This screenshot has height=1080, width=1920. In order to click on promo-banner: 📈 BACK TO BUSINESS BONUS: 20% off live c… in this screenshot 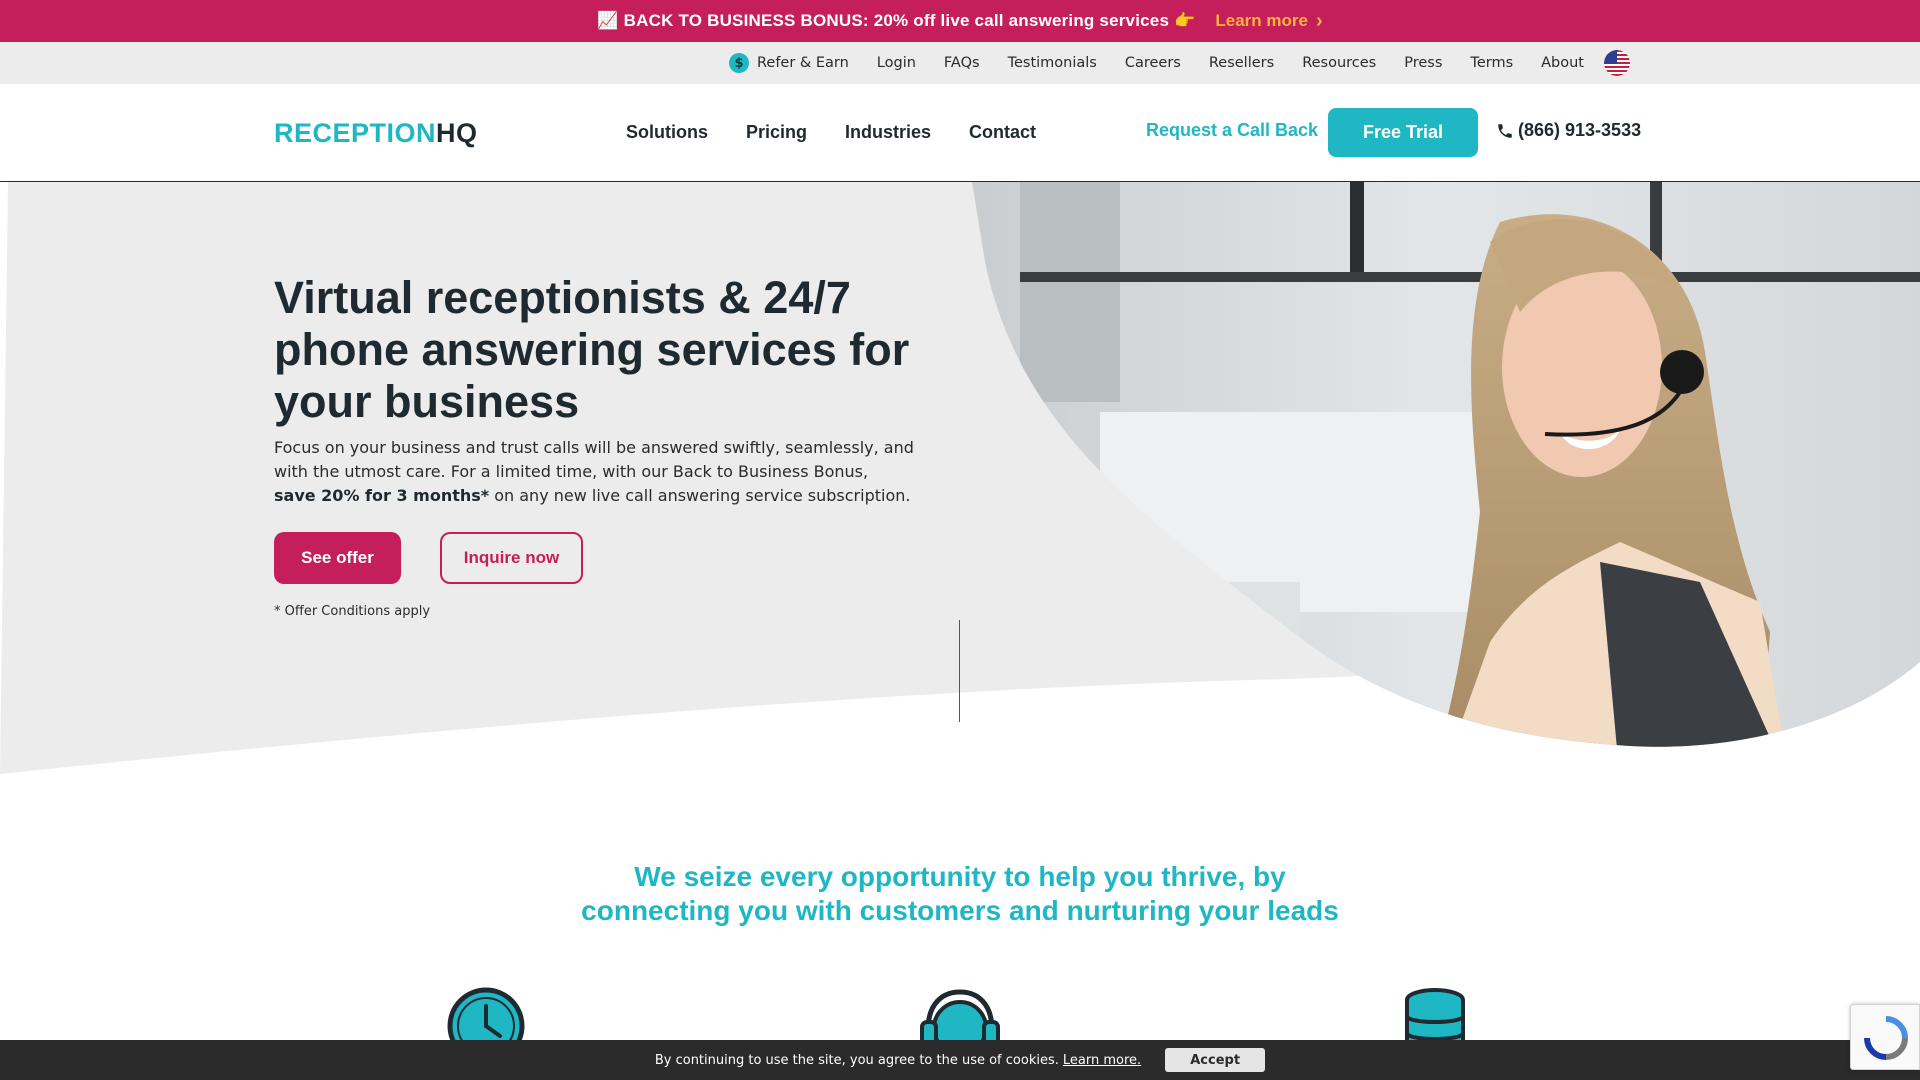, I will do `click(960, 21)`.